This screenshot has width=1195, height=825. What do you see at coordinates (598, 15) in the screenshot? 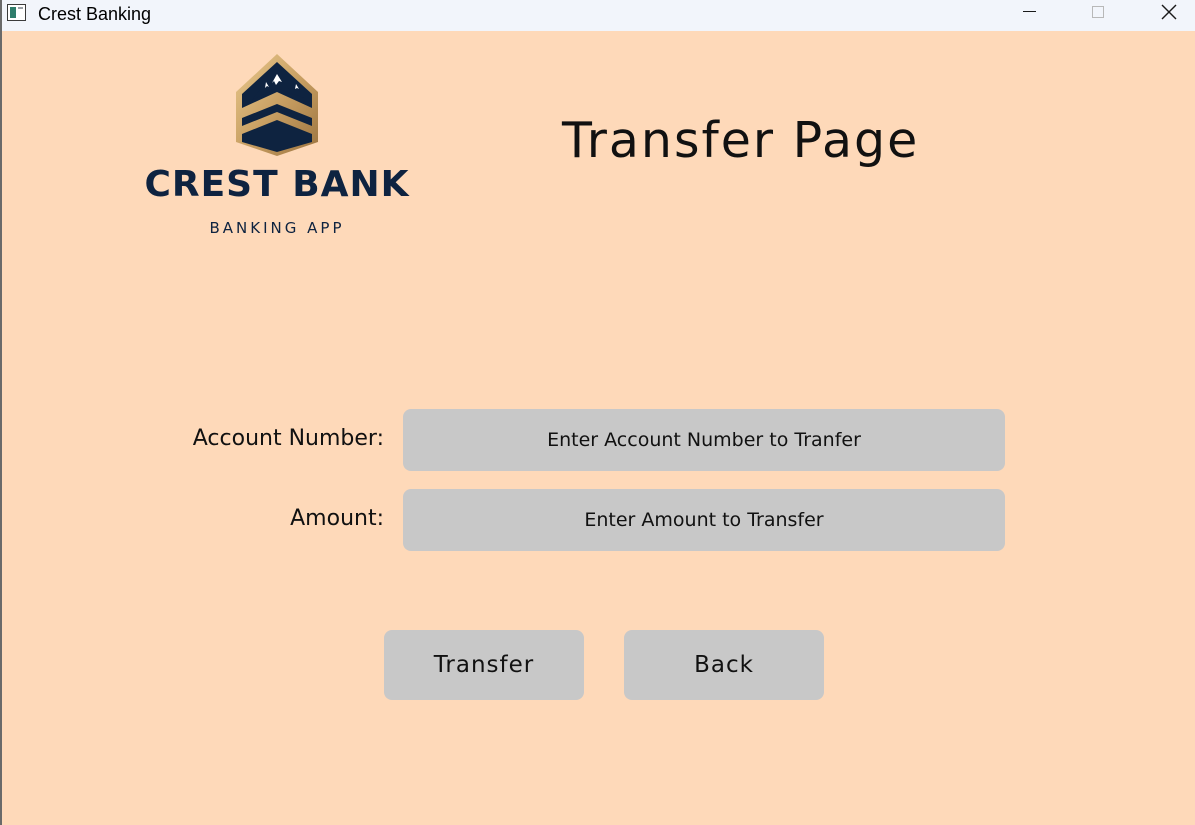
I see `title-bar: Crest Banking` at bounding box center [598, 15].